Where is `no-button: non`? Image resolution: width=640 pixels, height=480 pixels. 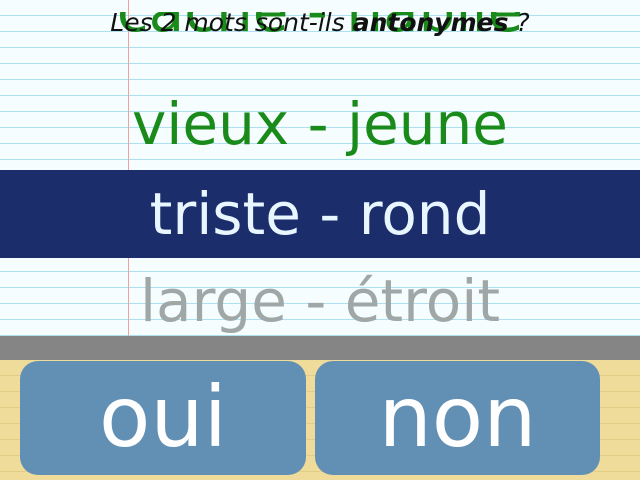
no-button: non is located at coordinates (457, 418).